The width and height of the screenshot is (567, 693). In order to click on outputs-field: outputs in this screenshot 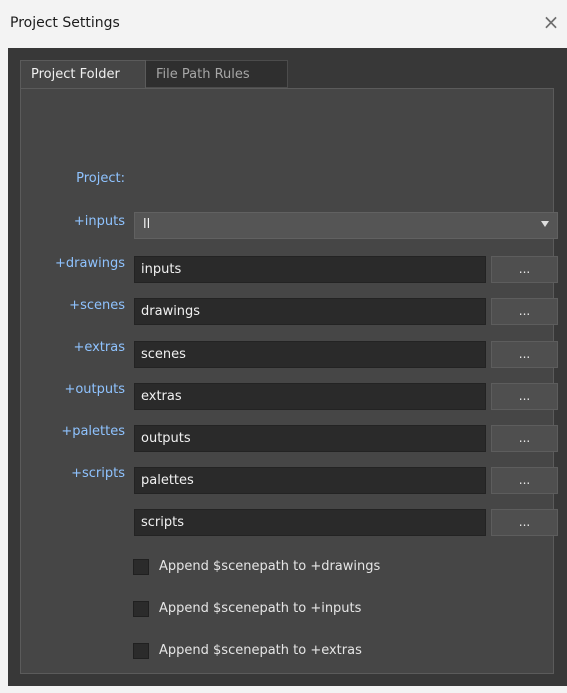, I will do `click(310, 438)`.